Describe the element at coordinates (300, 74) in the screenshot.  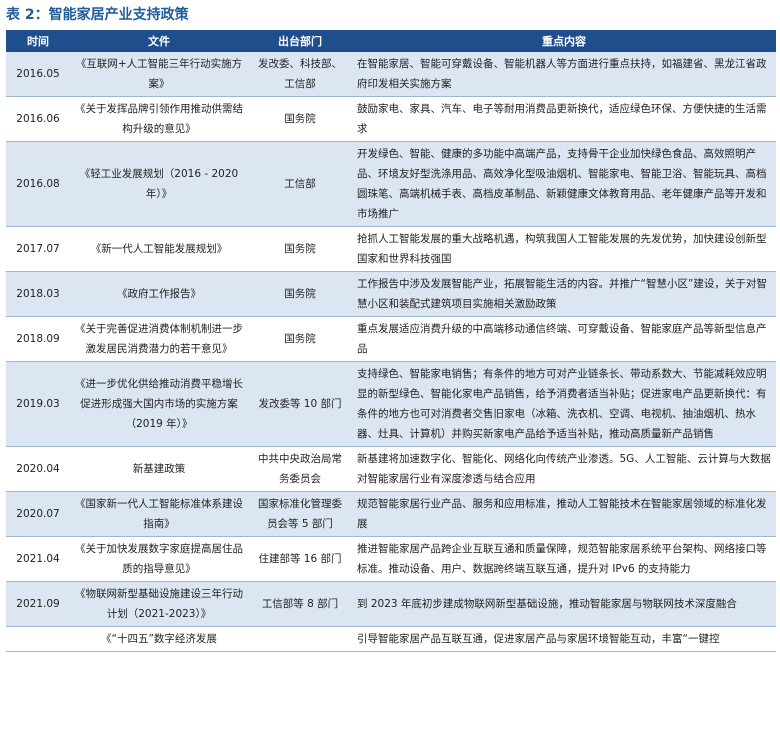
I see `cell-dept: 发改委、科技部、工信部` at that location.